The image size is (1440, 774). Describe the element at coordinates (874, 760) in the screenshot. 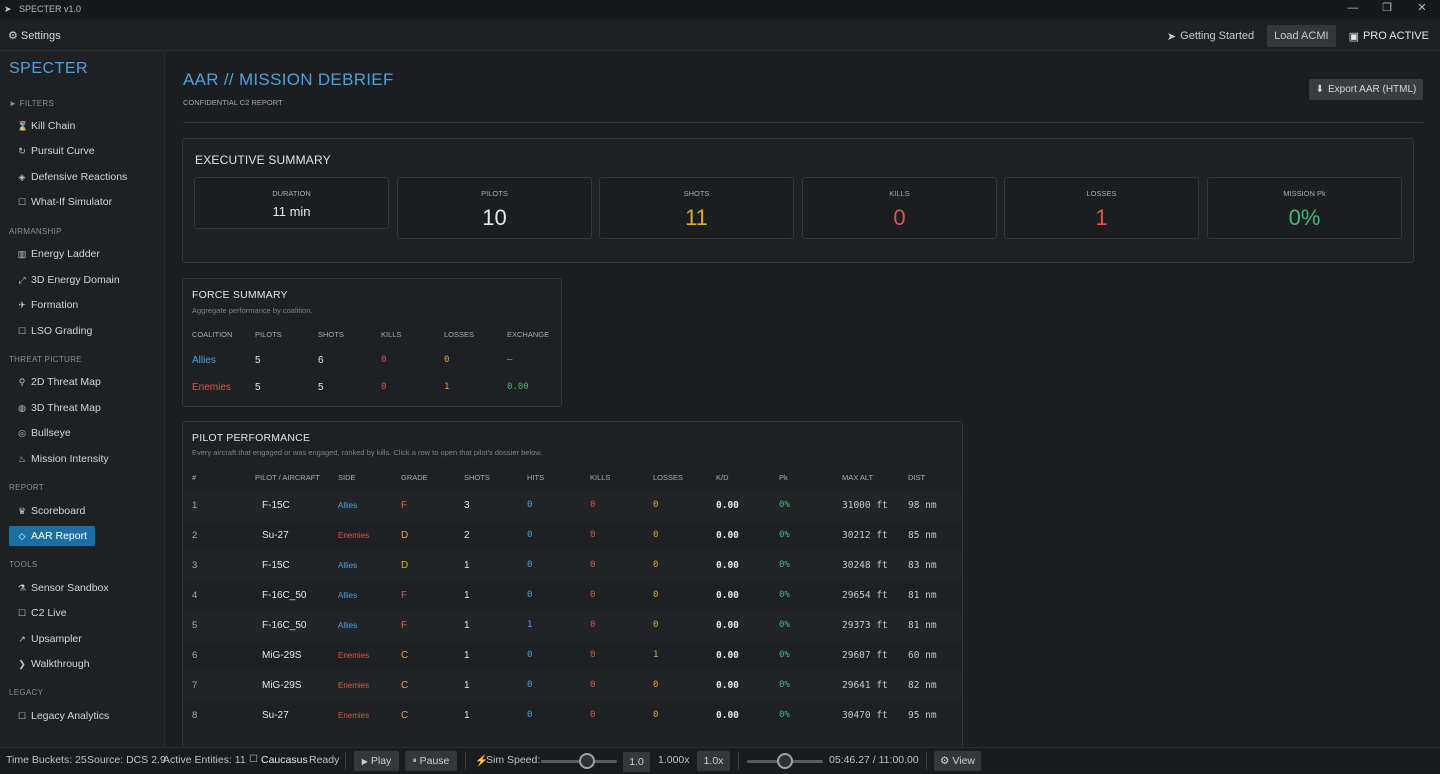

I see `playback-time: 05:46.27 / 11:00.00` at that location.